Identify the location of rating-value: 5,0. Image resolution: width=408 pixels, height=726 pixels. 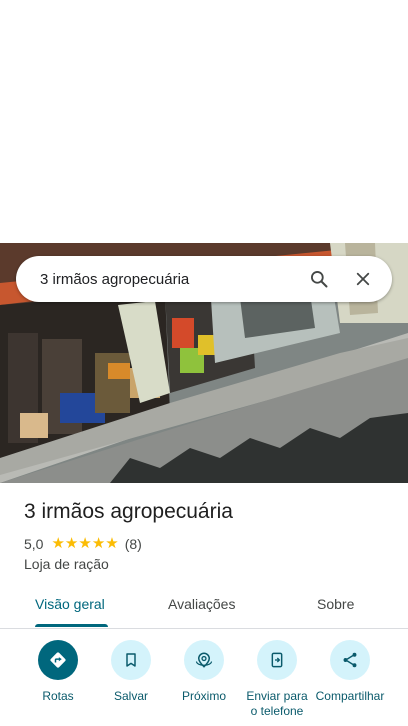
(34, 544).